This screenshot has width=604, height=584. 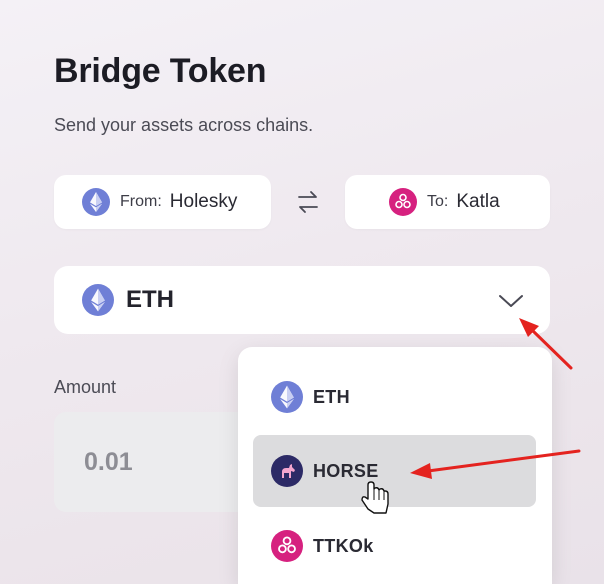 I want to click on token-option-eth: ETH, so click(x=394, y=397).